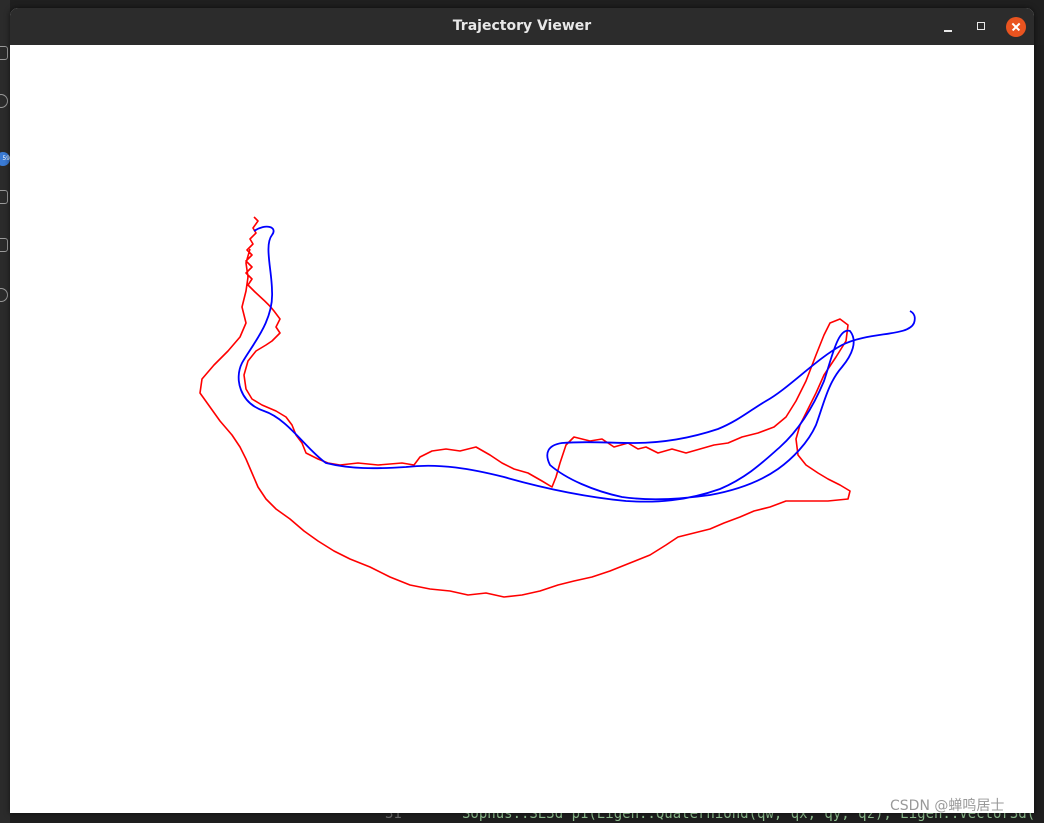 The height and width of the screenshot is (823, 1044). I want to click on background-editor-sidebar: 59, so click(5, 411).